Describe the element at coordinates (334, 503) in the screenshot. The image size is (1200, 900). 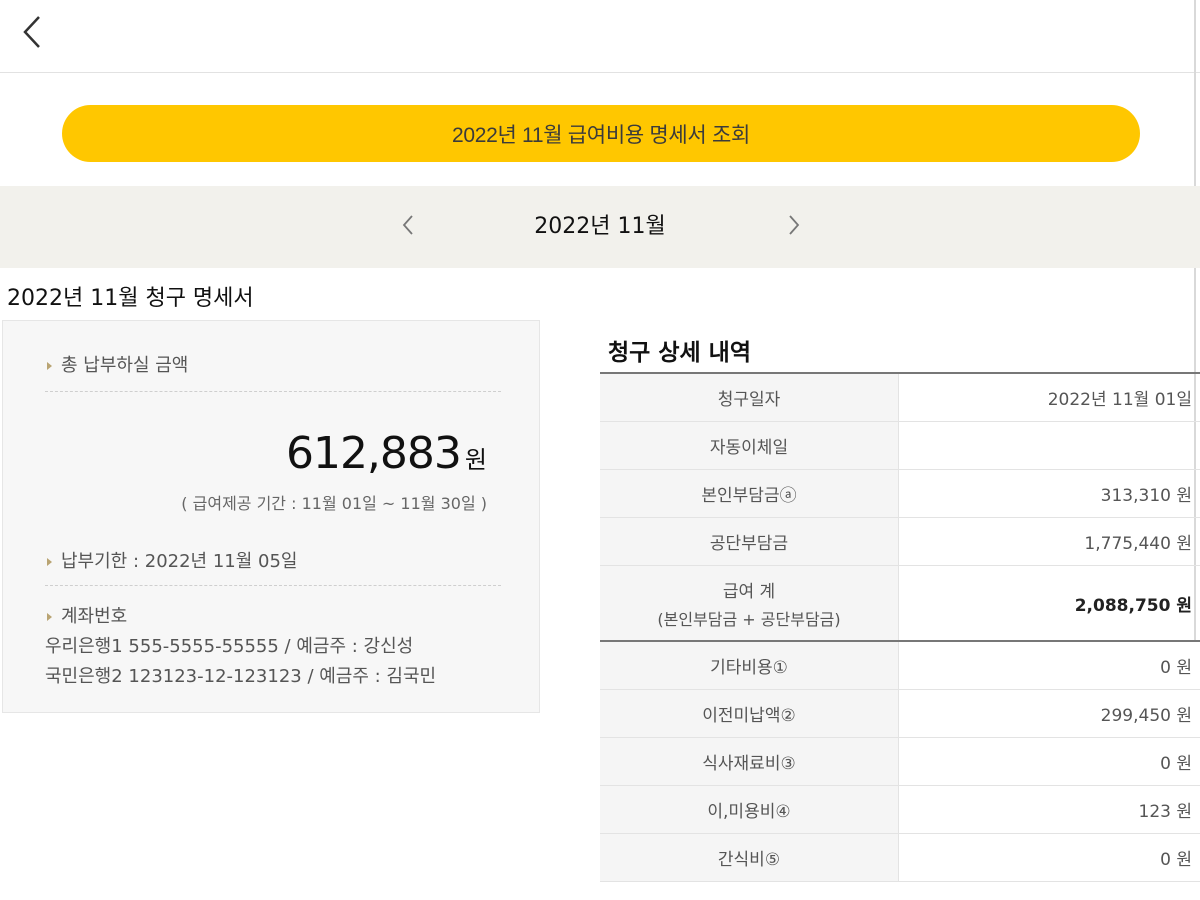
I see `service-period: ( 급여제공 기간 : 11월 01일 ~ 11월 30일 )` at that location.